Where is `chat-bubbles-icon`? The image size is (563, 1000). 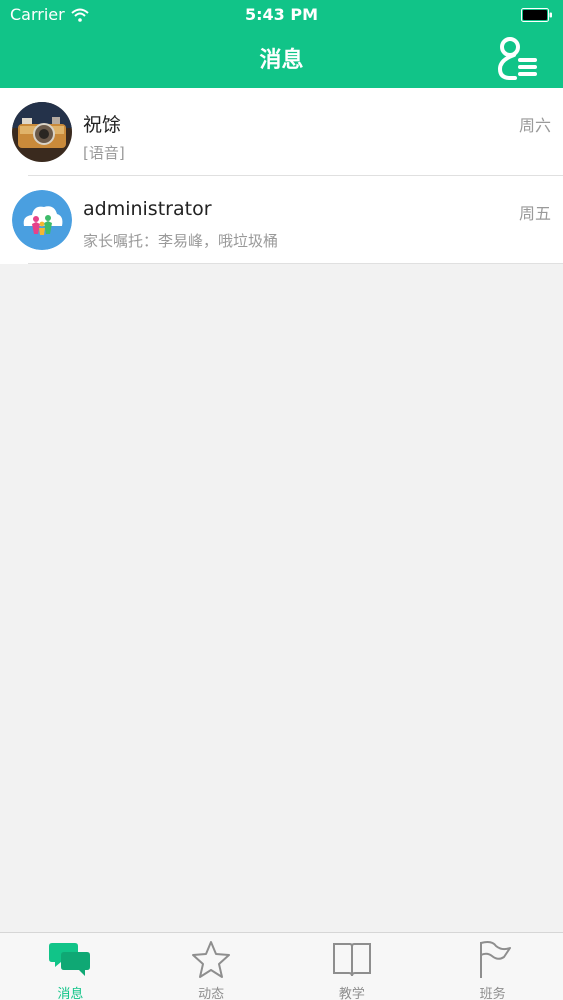
chat-bubbles-icon is located at coordinates (70, 959).